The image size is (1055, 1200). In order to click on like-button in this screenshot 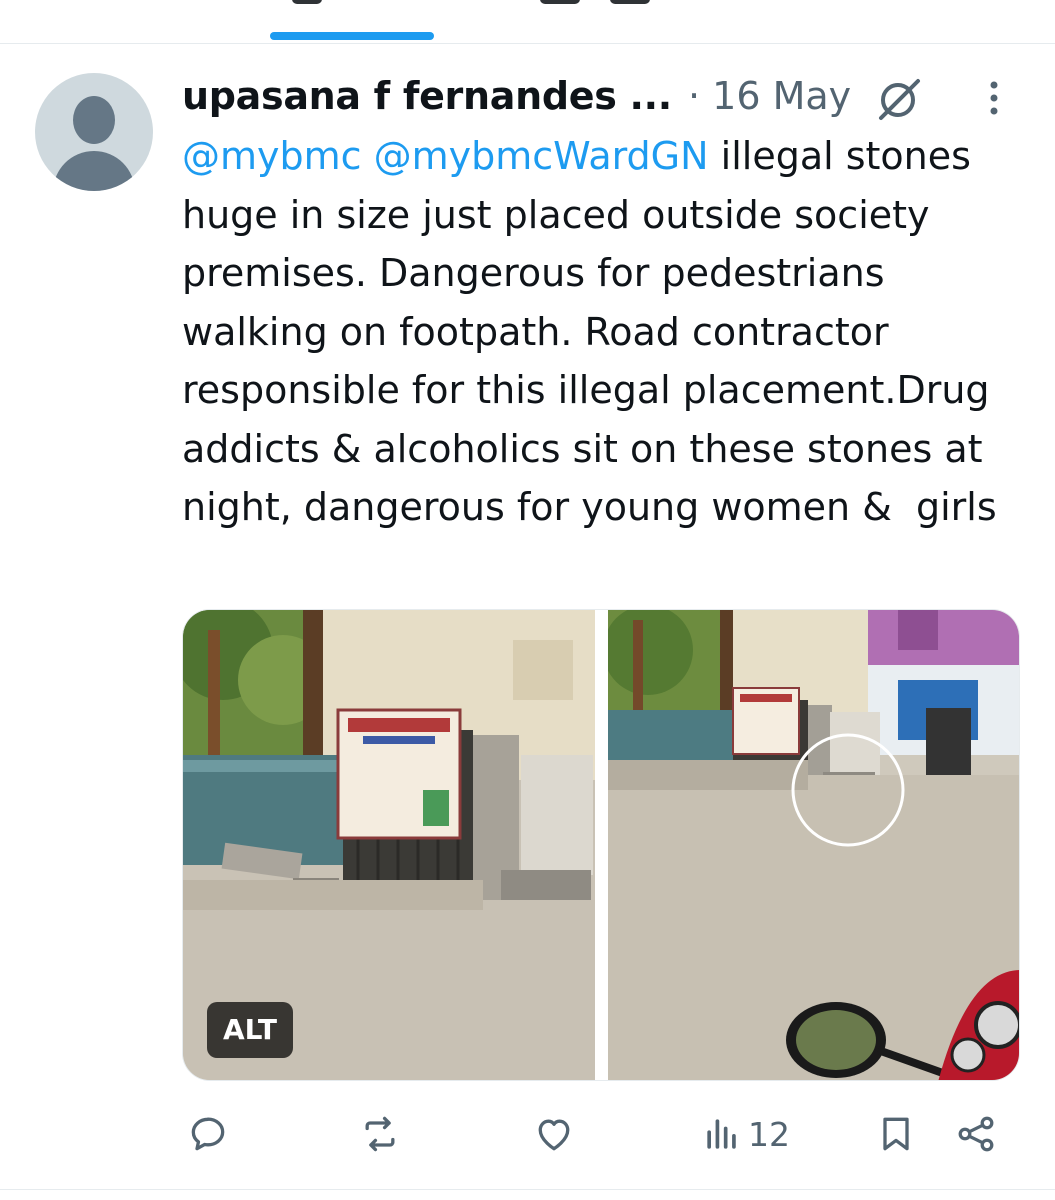, I will do `click(554, 1134)`.